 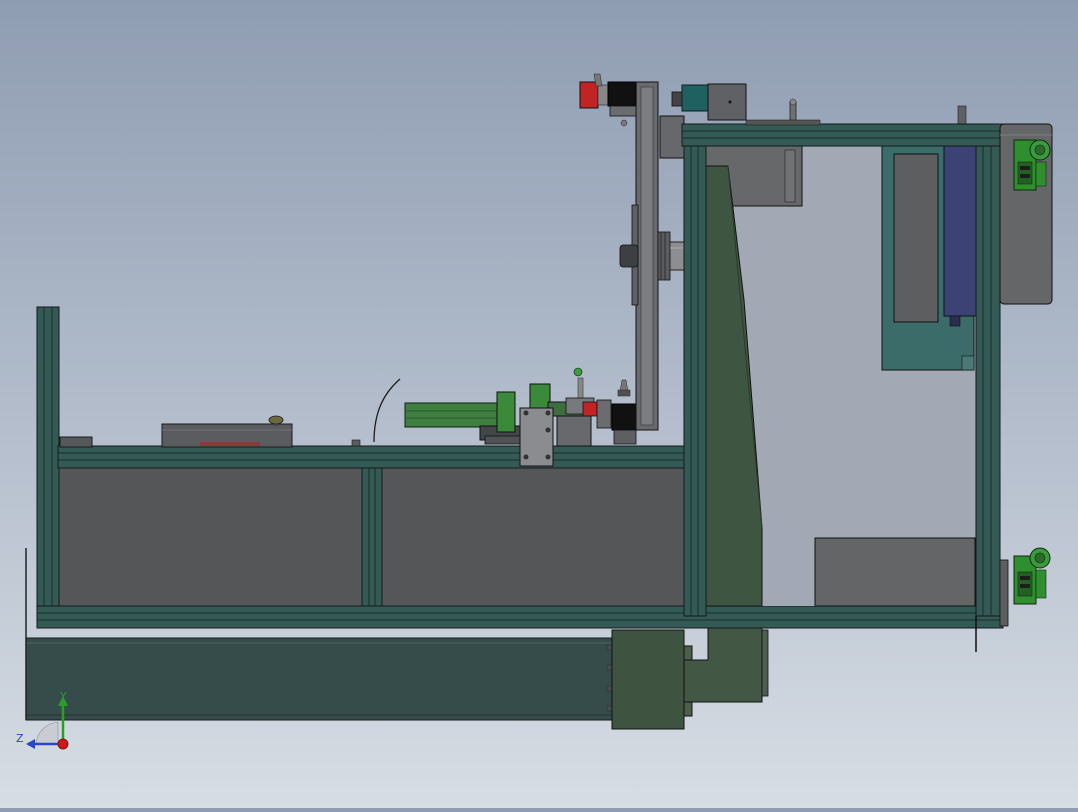 What do you see at coordinates (63, 696) in the screenshot?
I see `y-axis-label: Y` at bounding box center [63, 696].